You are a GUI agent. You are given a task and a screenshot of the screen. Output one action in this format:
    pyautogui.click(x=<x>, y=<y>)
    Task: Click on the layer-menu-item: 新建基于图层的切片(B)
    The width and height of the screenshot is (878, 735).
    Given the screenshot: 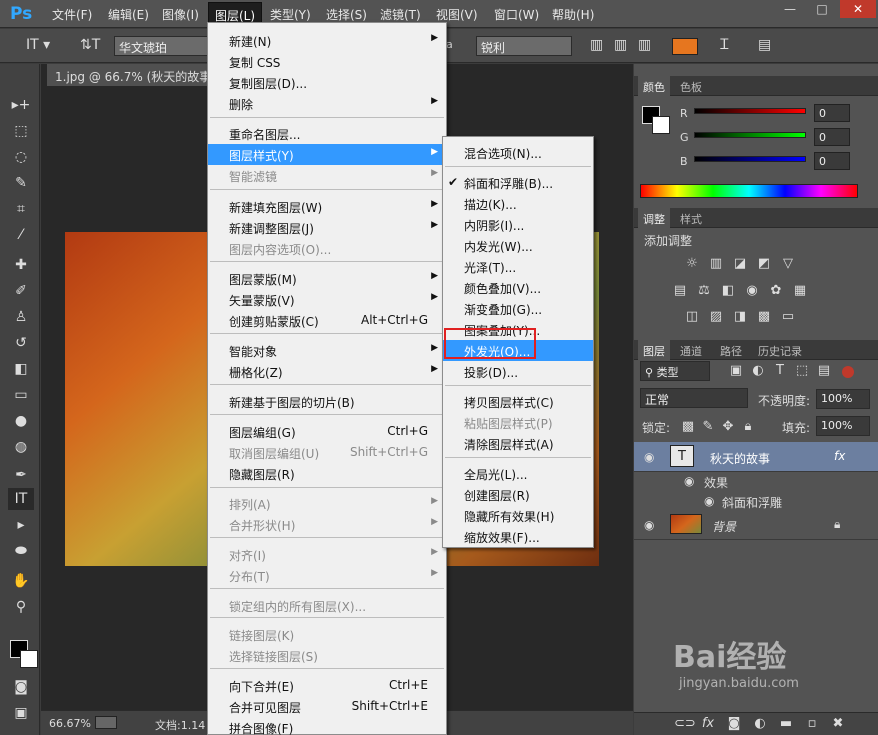 What is the action you would take?
    pyautogui.click(x=327, y=401)
    